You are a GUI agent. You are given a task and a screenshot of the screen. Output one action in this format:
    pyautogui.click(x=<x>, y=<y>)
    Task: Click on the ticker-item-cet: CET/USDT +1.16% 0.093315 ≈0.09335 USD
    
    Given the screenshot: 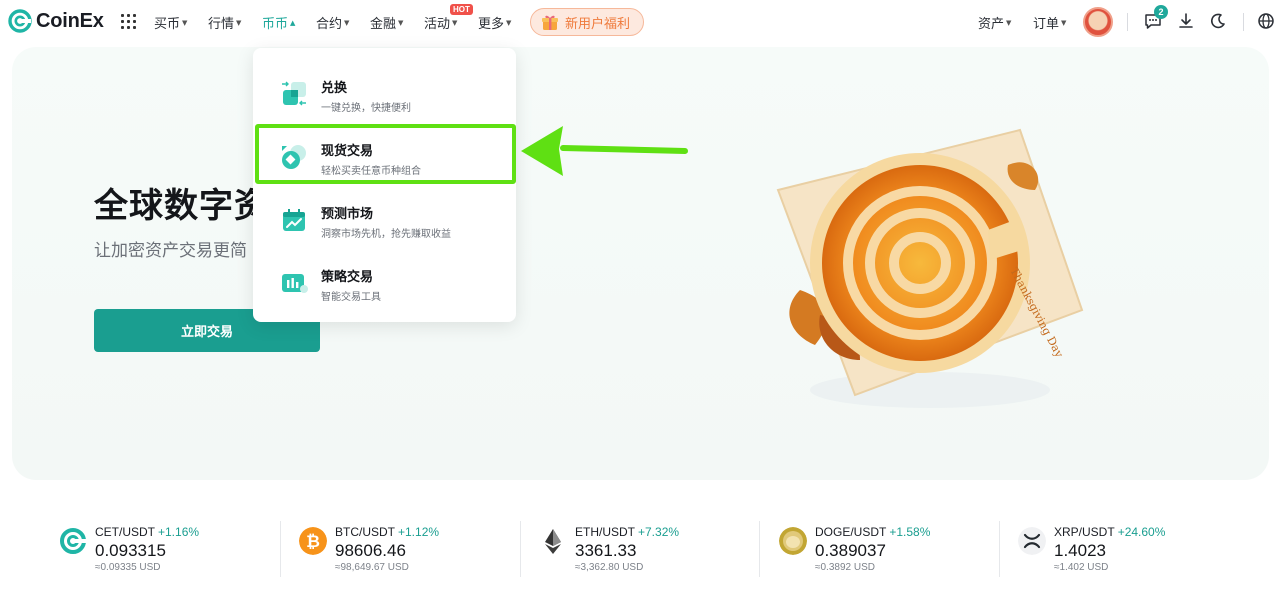 What is the action you would take?
    pyautogui.click(x=174, y=550)
    